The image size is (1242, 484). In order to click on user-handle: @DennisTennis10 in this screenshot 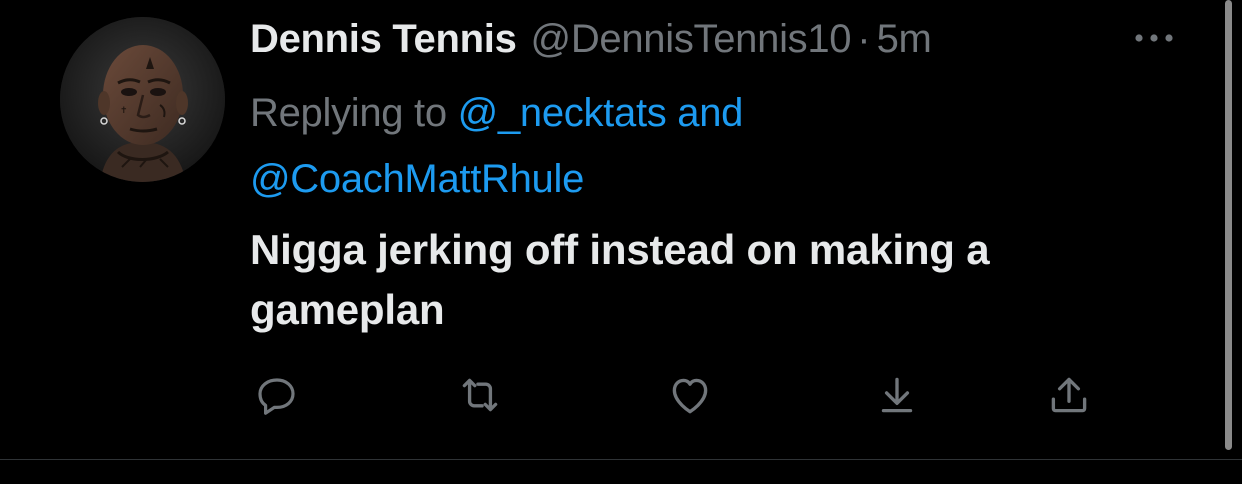, I will do `click(691, 39)`.